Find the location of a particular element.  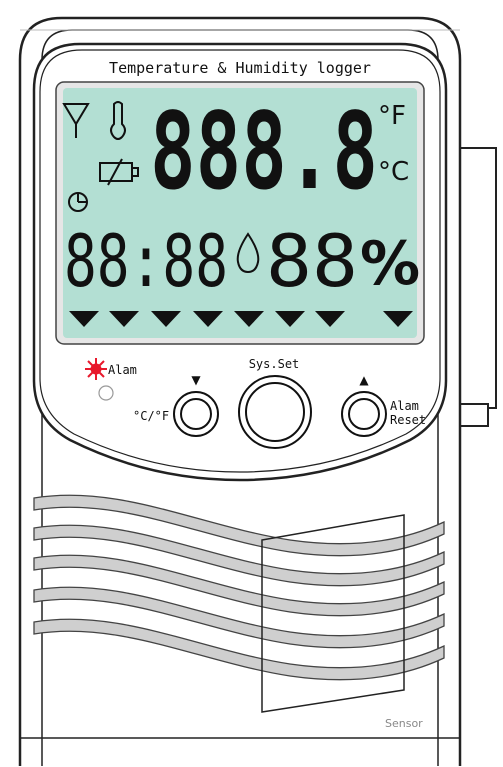

sensor-label: Sensor is located at coordinates (404, 723).